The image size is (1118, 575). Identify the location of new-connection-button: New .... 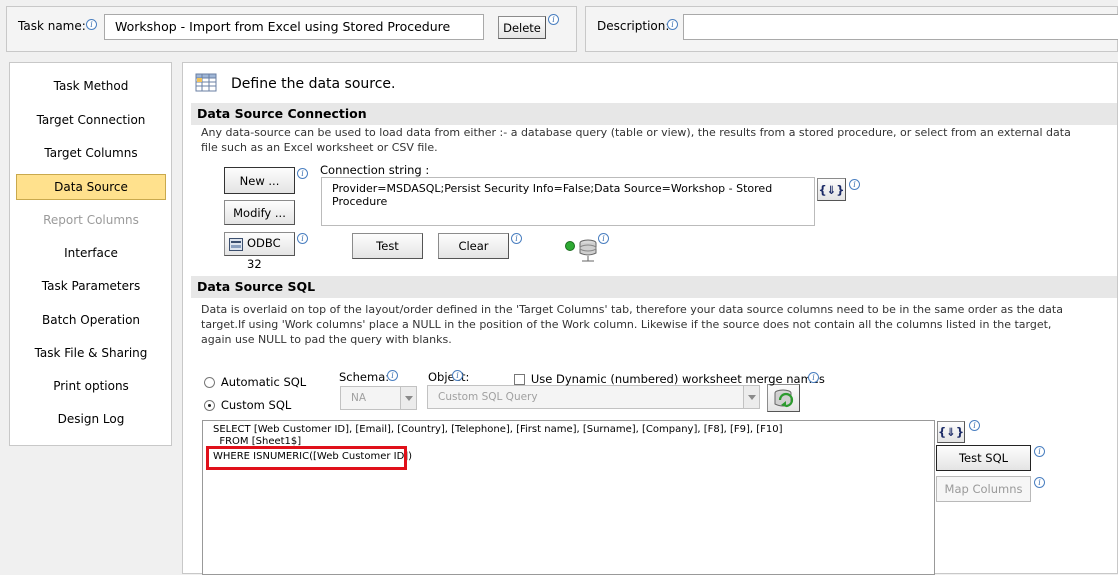
(259, 180).